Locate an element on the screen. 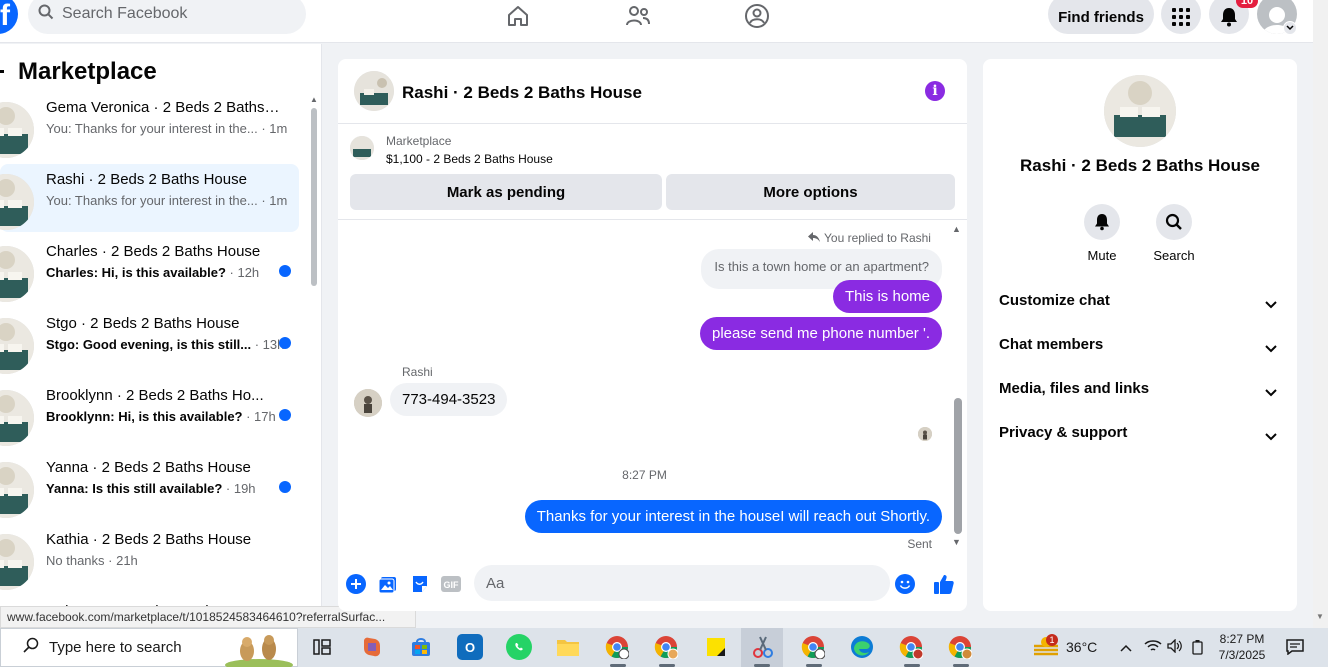 This screenshot has width=1328, height=667. conversation-name: Kathia · 2 Beds 2 Baths House is located at coordinates (149, 539).